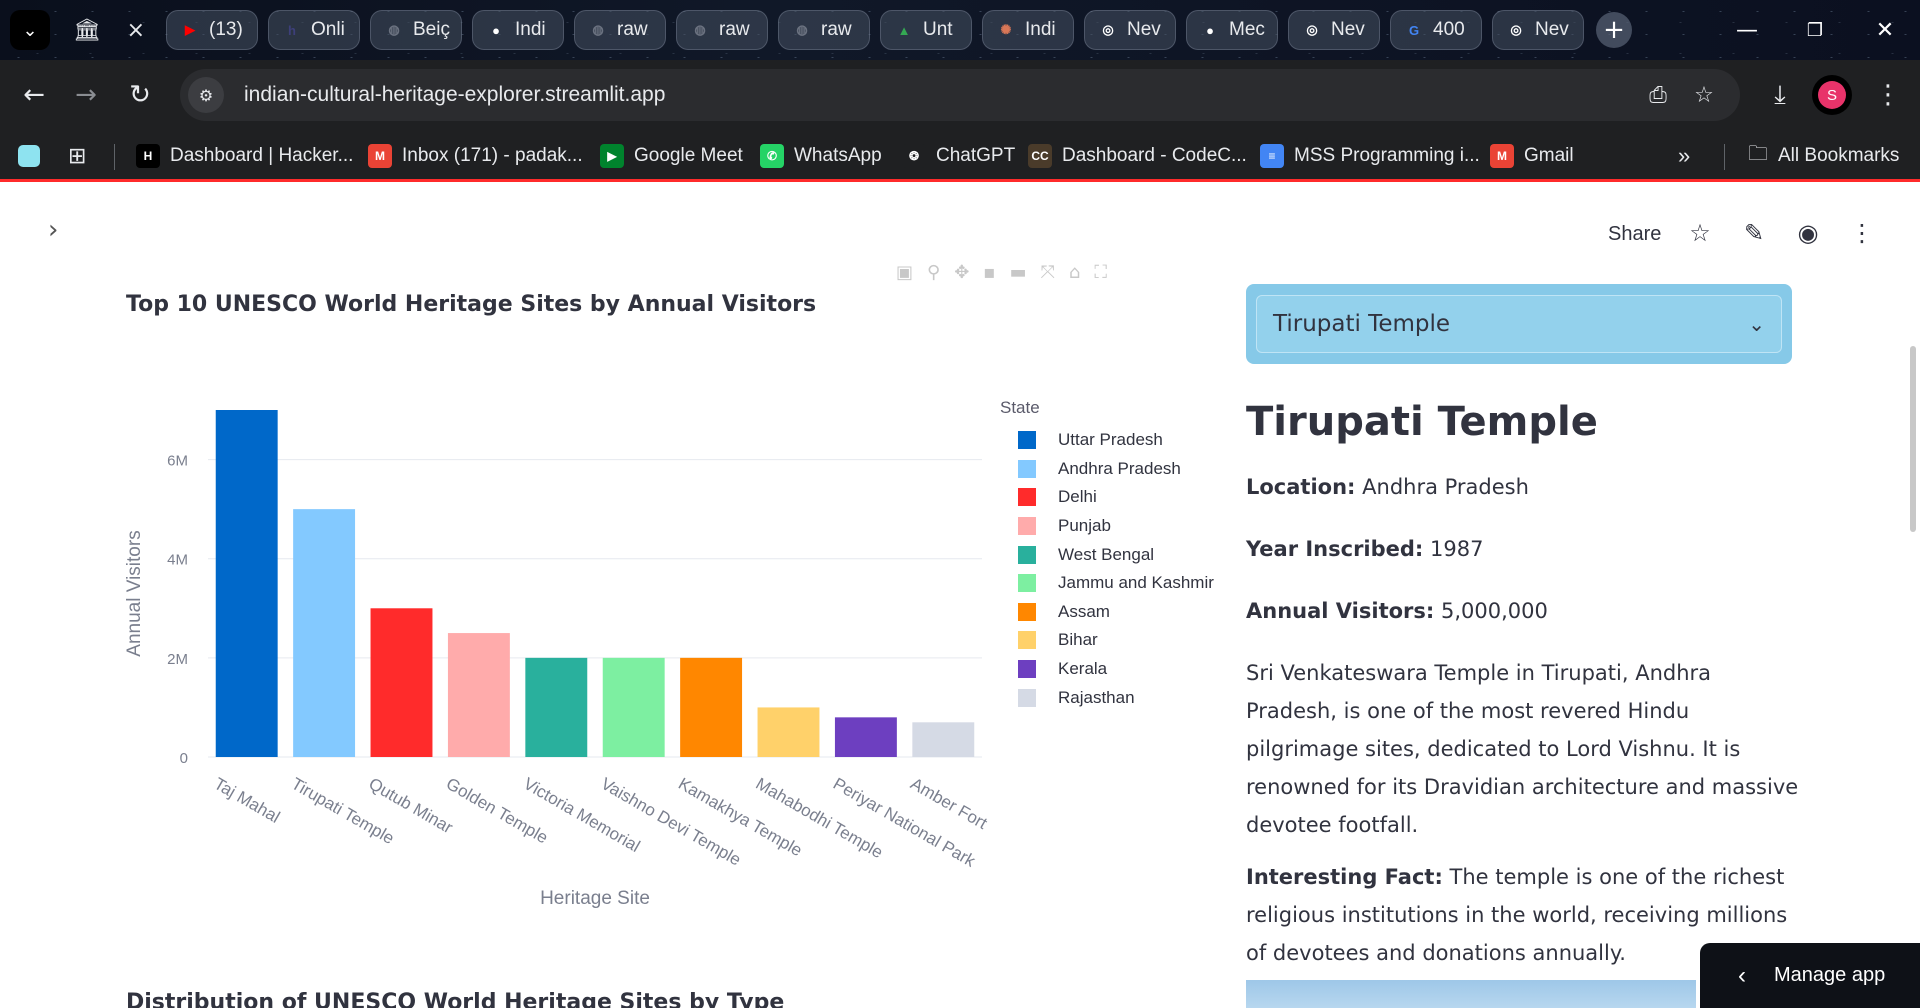 The height and width of the screenshot is (1008, 1920). Describe the element at coordinates (136, 30) in the screenshot. I see `tab-close-icon: ×` at that location.